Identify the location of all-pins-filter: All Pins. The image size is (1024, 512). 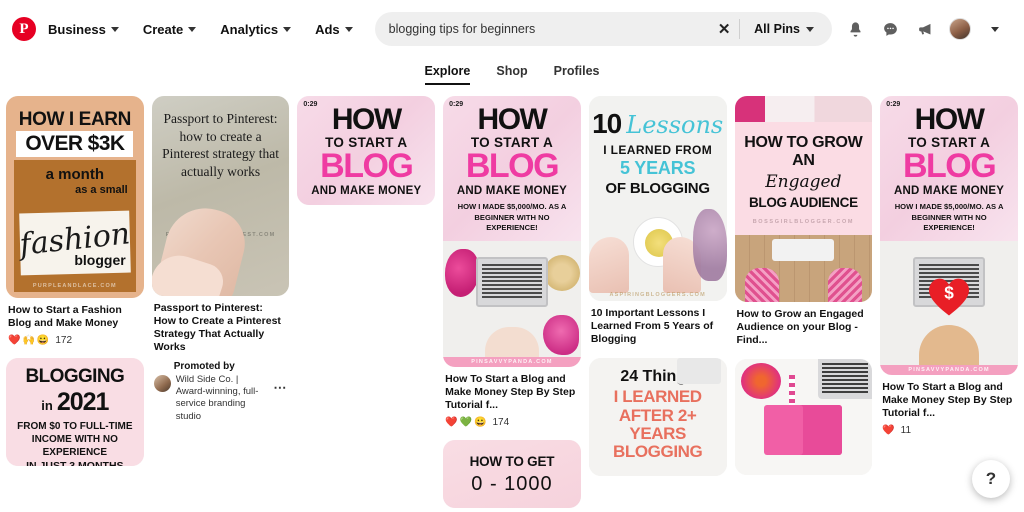
(784, 29).